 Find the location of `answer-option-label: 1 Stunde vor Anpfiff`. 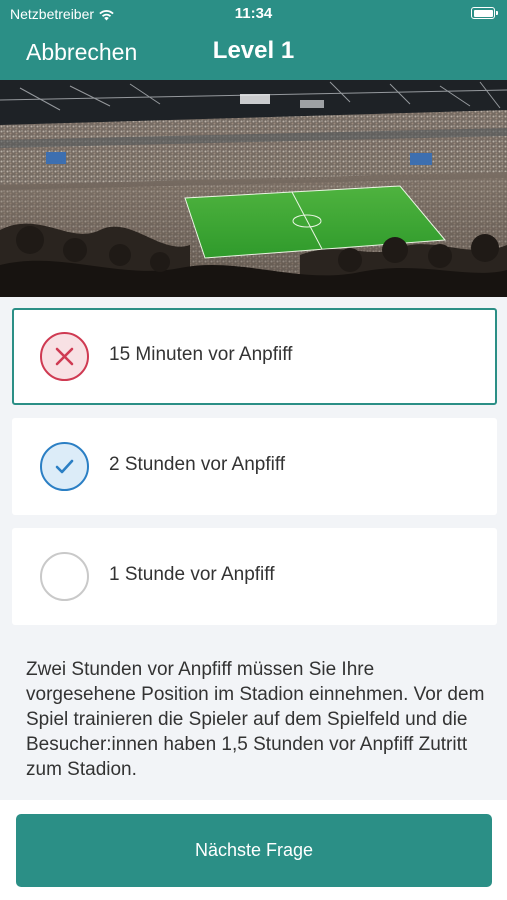

answer-option-label: 1 Stunde vor Anpfiff is located at coordinates (192, 574).